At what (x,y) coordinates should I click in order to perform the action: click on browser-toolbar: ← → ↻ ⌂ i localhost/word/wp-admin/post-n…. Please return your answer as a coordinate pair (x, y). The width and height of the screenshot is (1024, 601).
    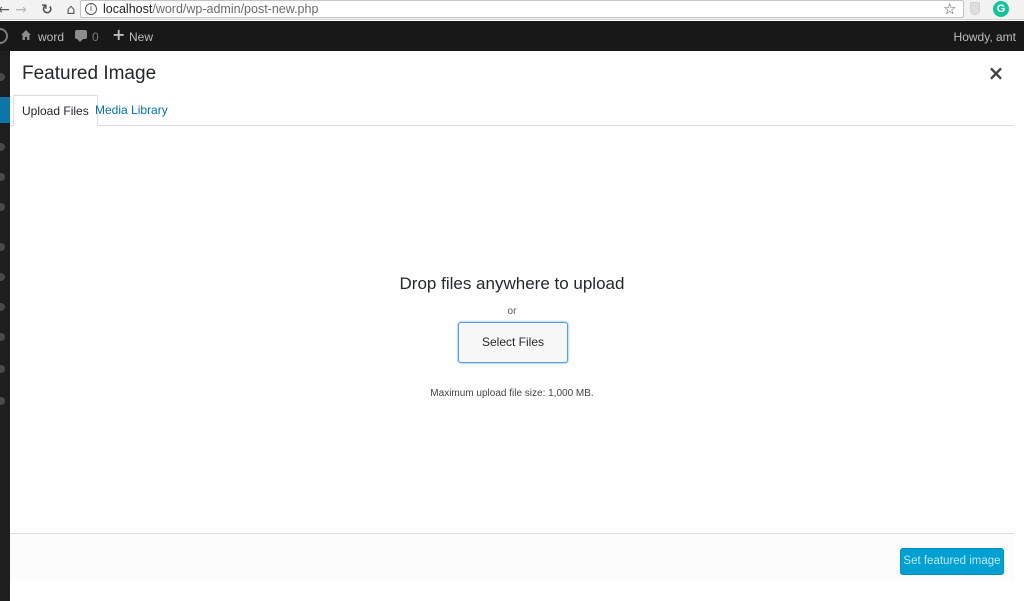
    Looking at the image, I should click on (512, 10).